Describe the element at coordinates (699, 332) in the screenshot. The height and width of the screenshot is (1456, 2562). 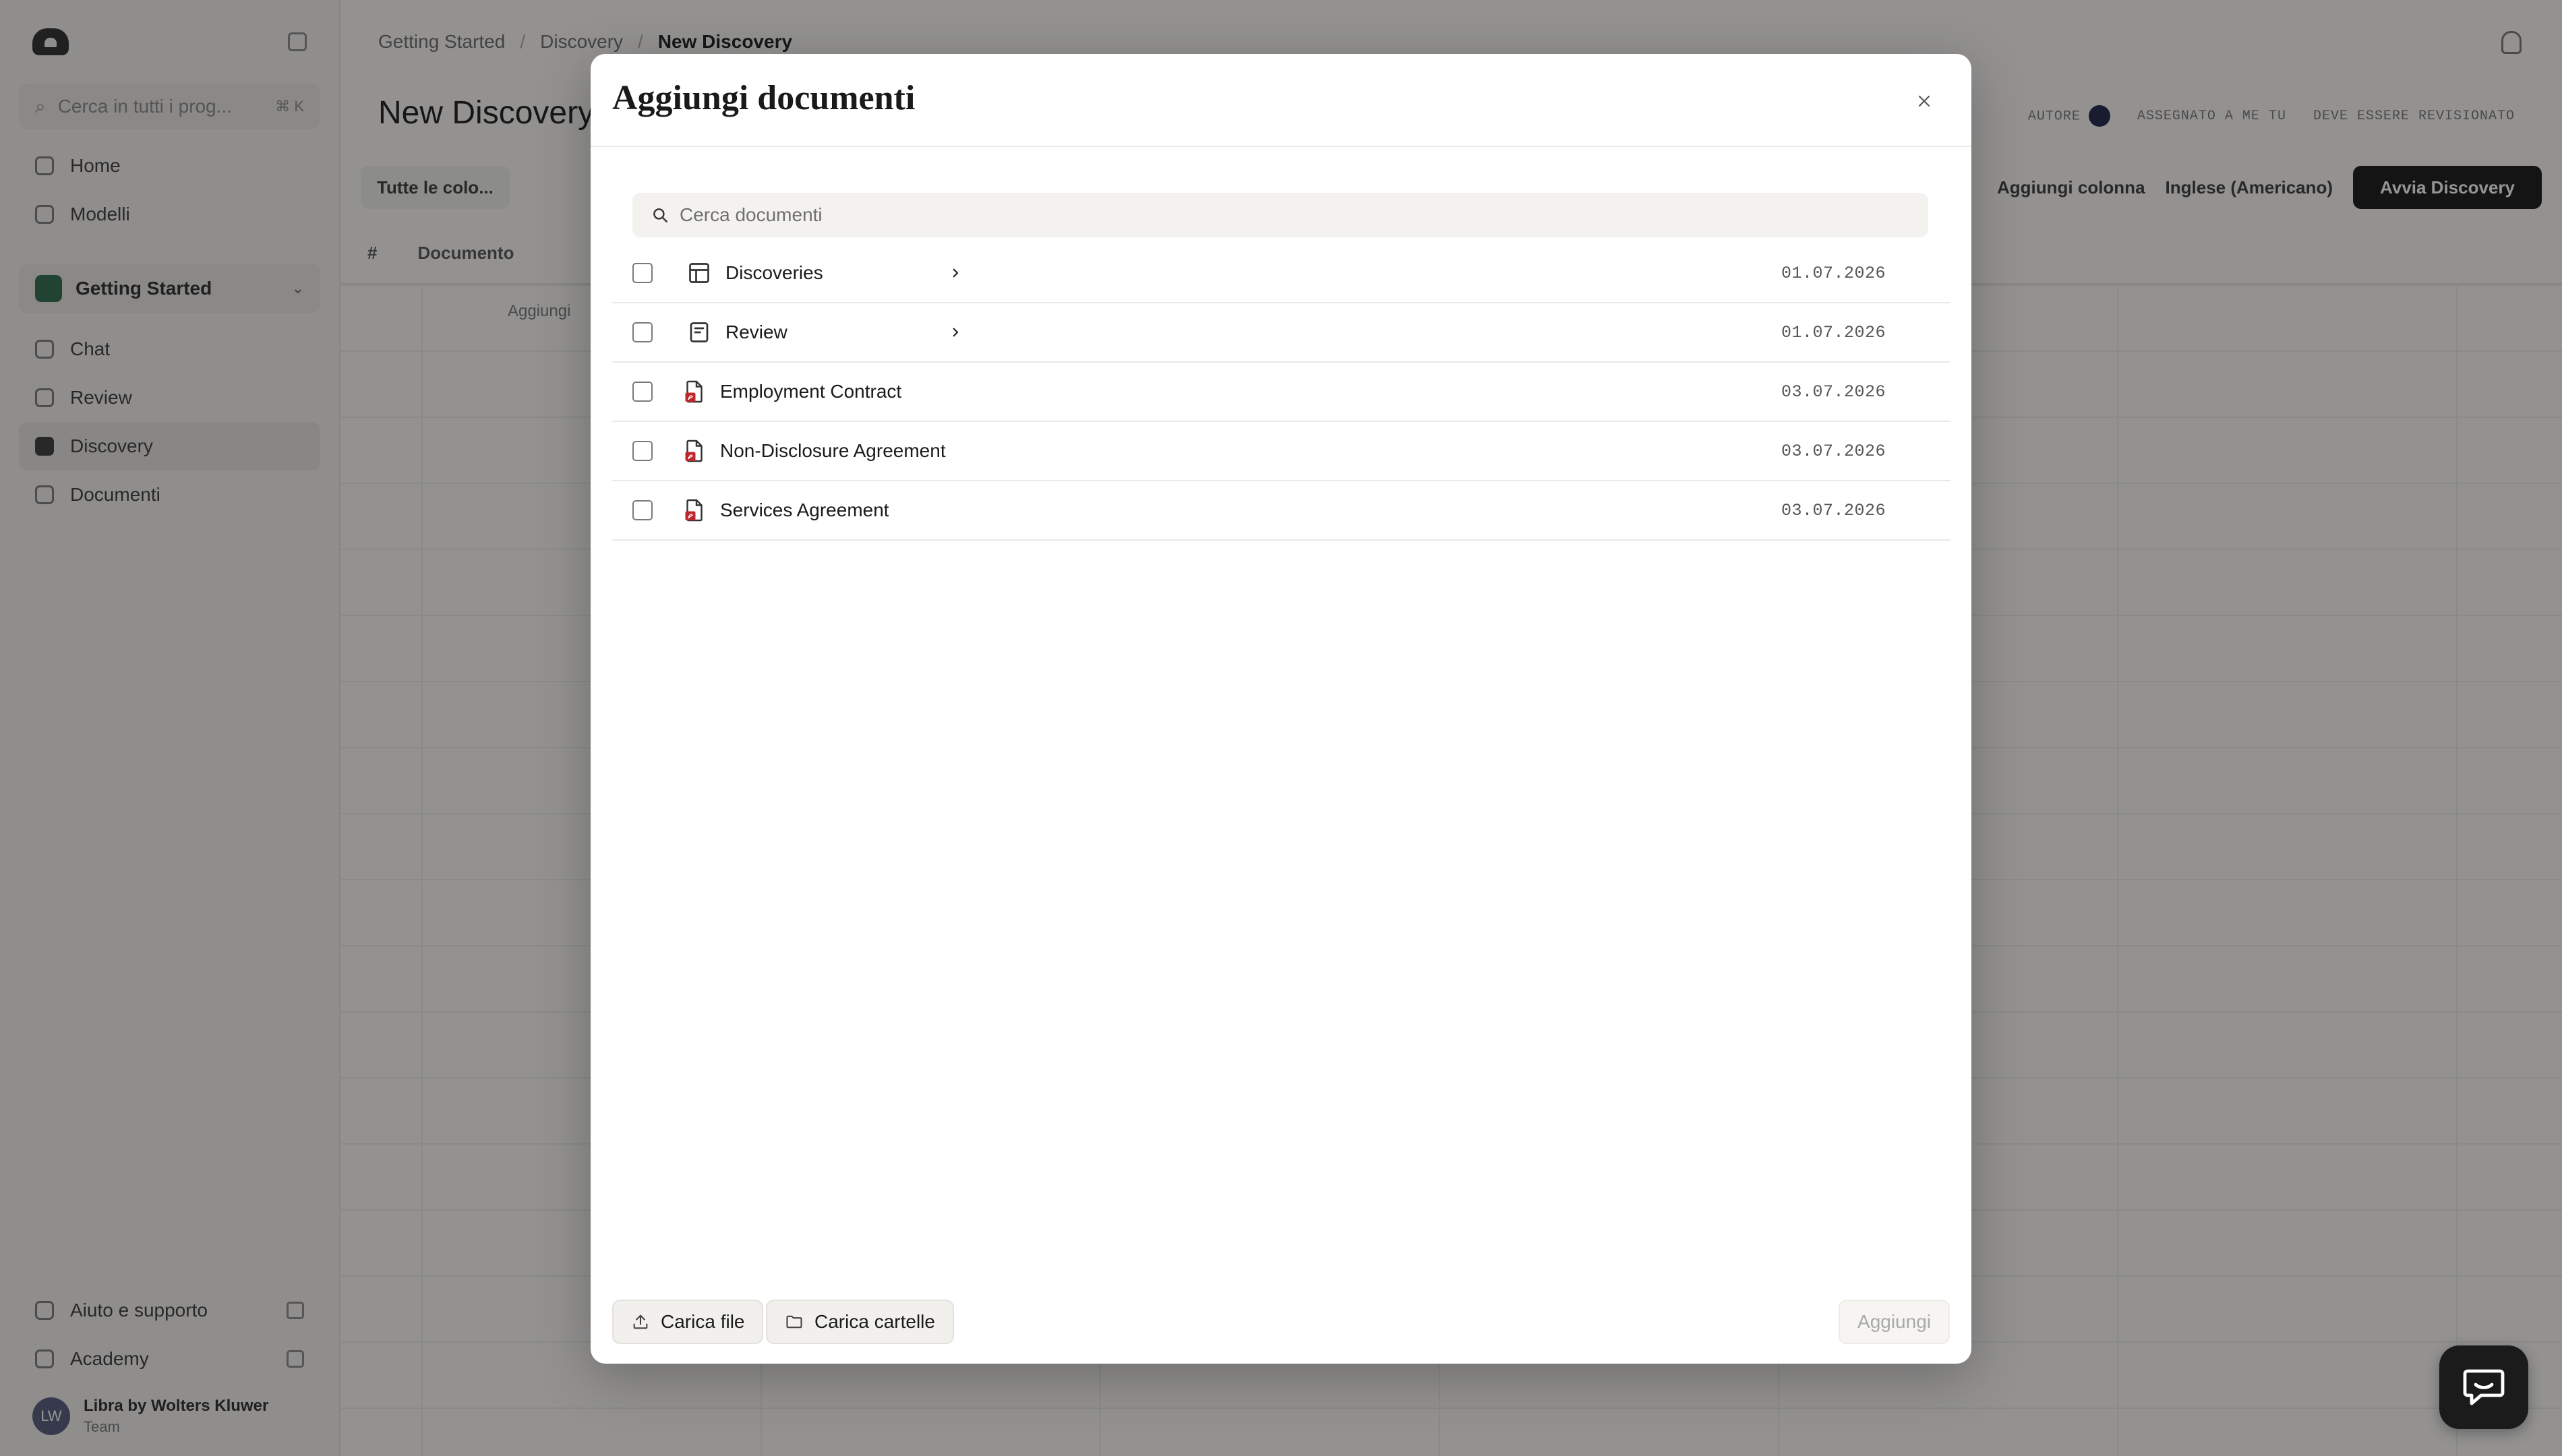
I see `review-document-icon` at that location.